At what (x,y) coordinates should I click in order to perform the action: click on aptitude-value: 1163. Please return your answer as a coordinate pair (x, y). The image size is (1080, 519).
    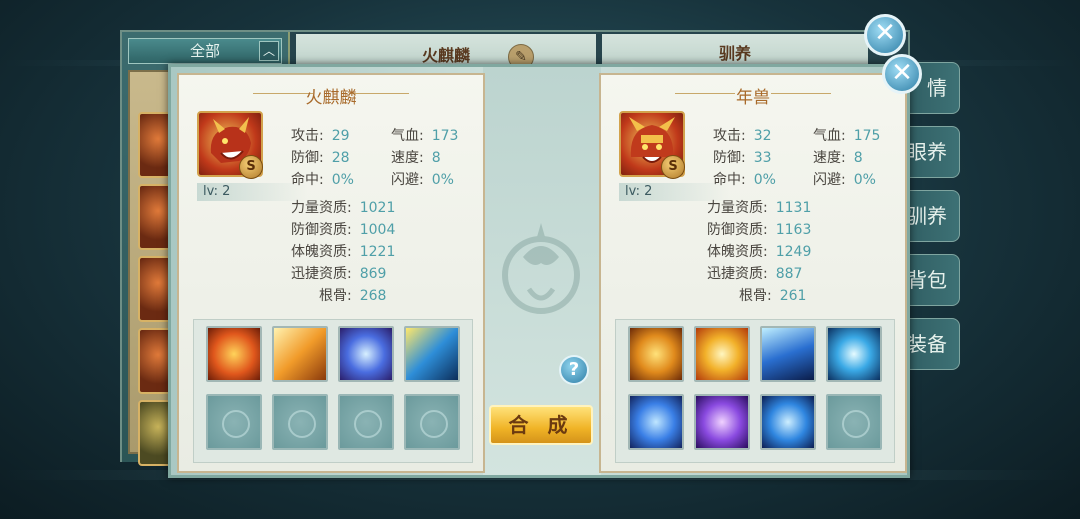
    Looking at the image, I should click on (793, 230).